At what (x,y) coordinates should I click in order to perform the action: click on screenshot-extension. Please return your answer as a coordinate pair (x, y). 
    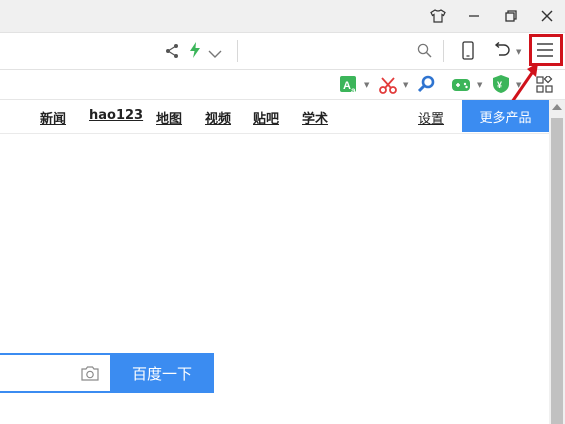
    Looking at the image, I should click on (388, 87).